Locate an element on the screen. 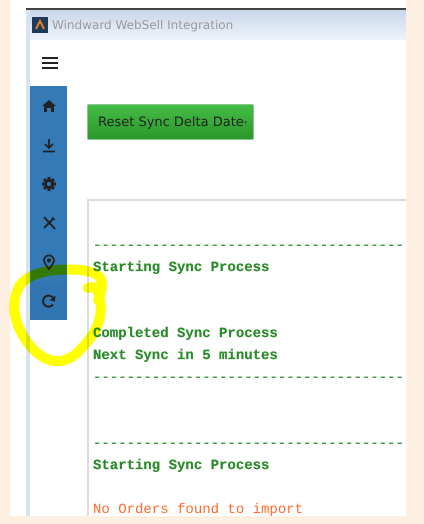  crossed-tools-icon is located at coordinates (48, 222).